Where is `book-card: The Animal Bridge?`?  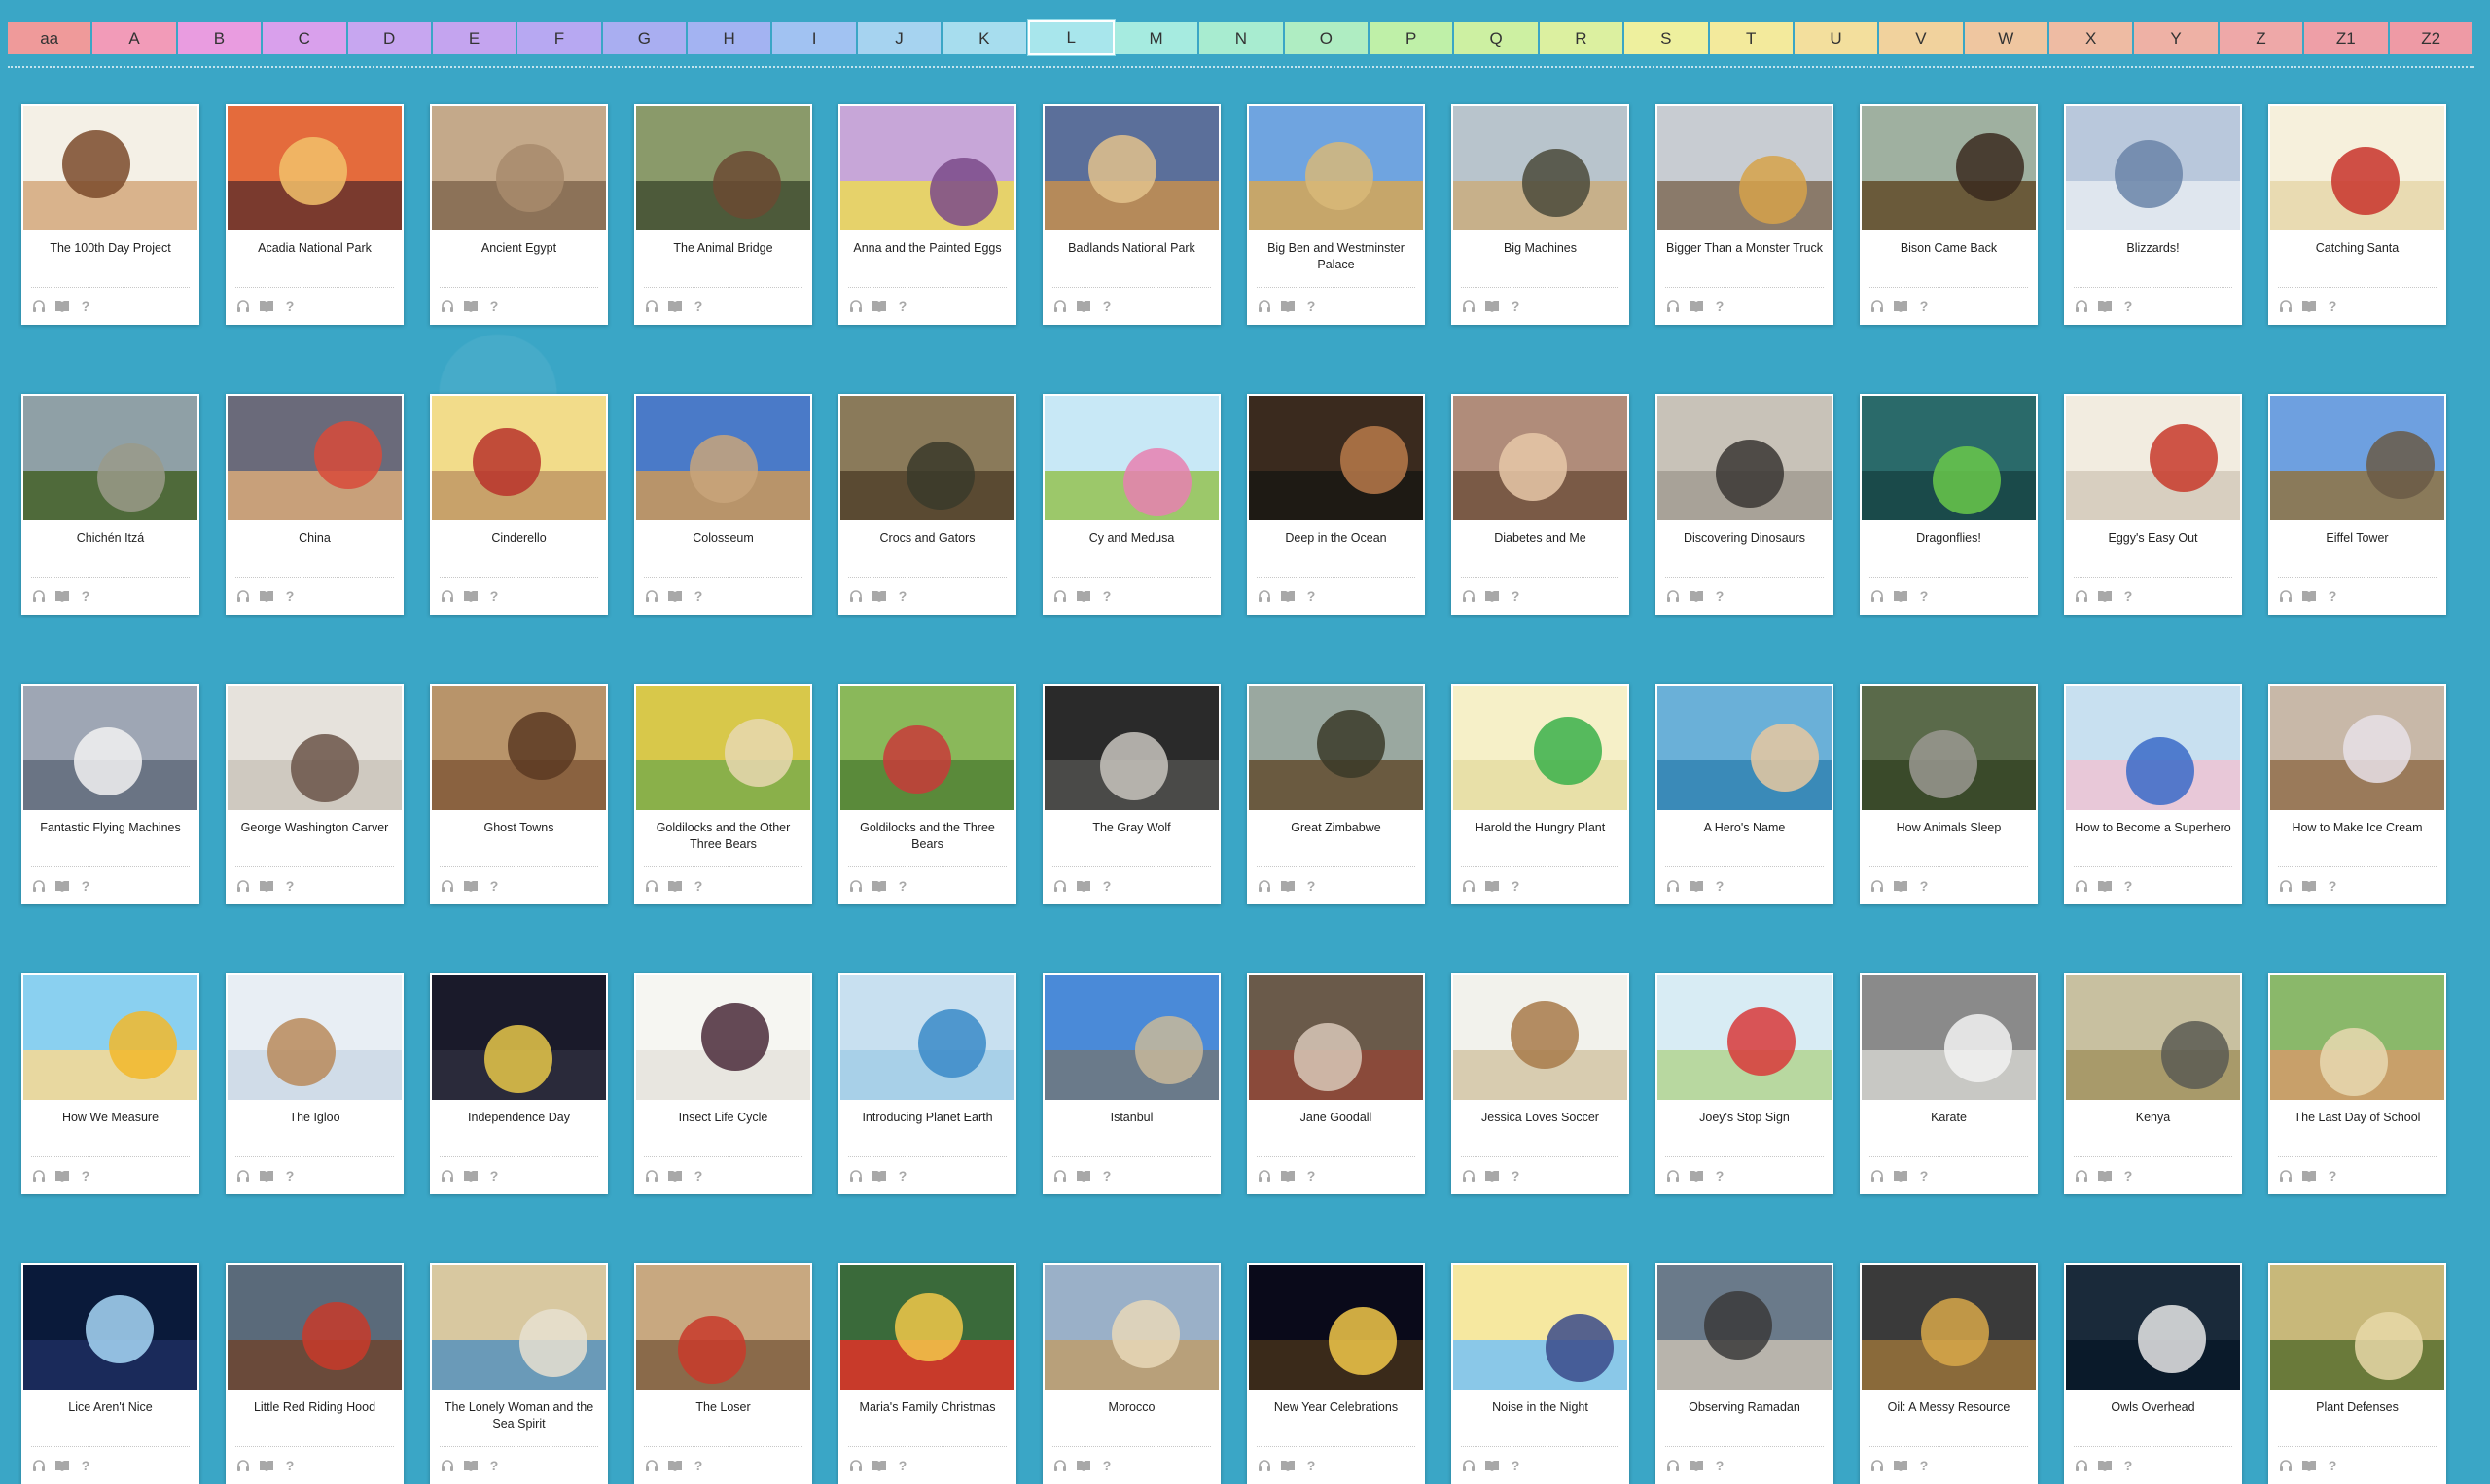
book-card: The Animal Bridge? is located at coordinates (723, 215).